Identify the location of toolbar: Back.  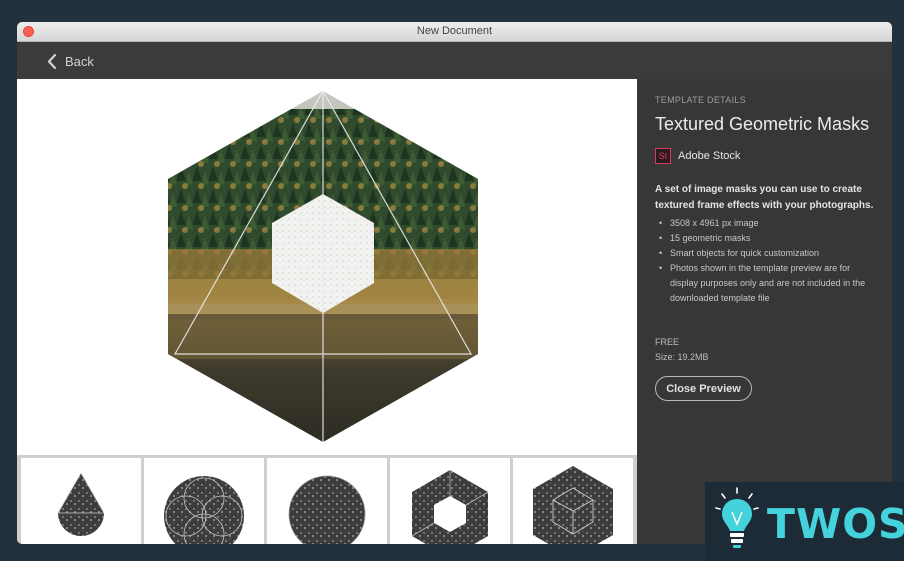
(454, 60).